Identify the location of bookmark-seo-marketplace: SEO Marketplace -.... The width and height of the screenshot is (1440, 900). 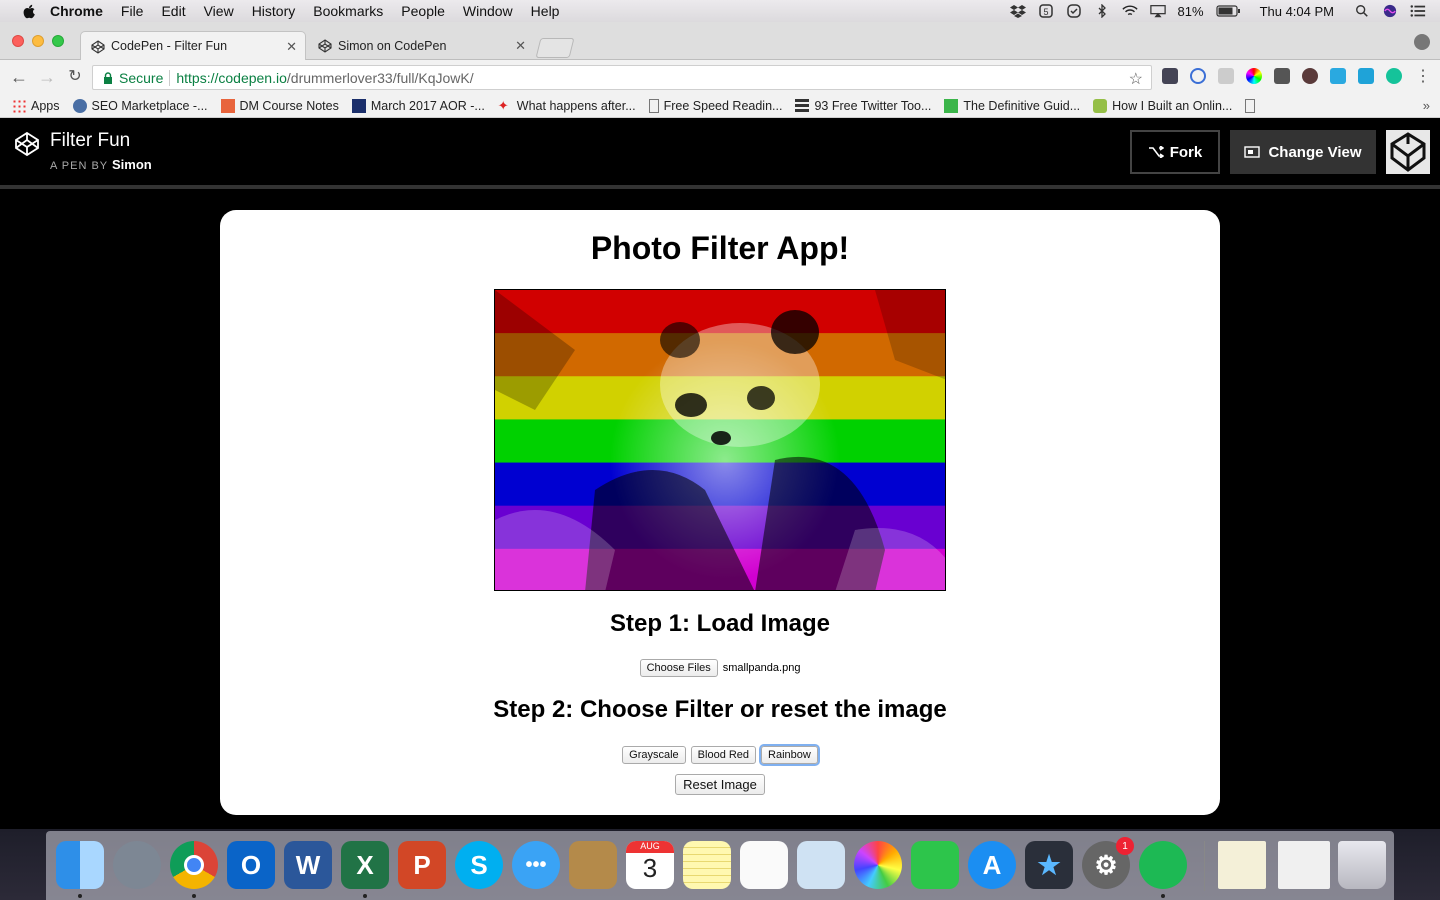
(140, 105).